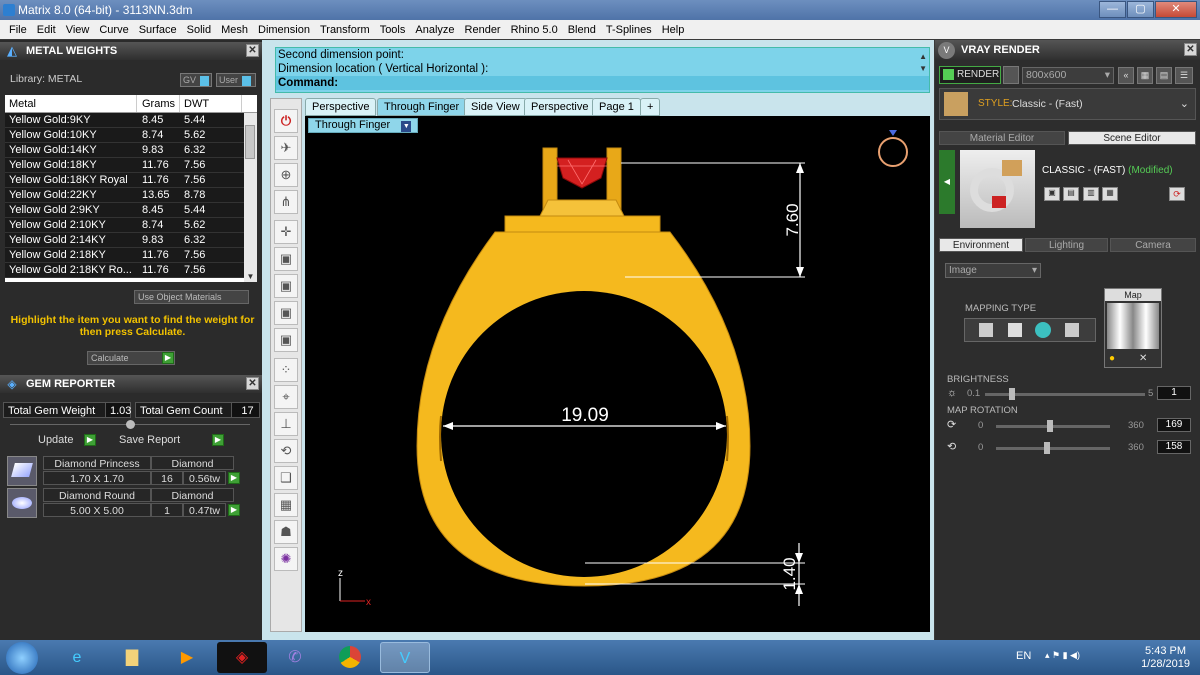 This screenshot has height=675, width=1200. I want to click on user-button: User, so click(236, 80).